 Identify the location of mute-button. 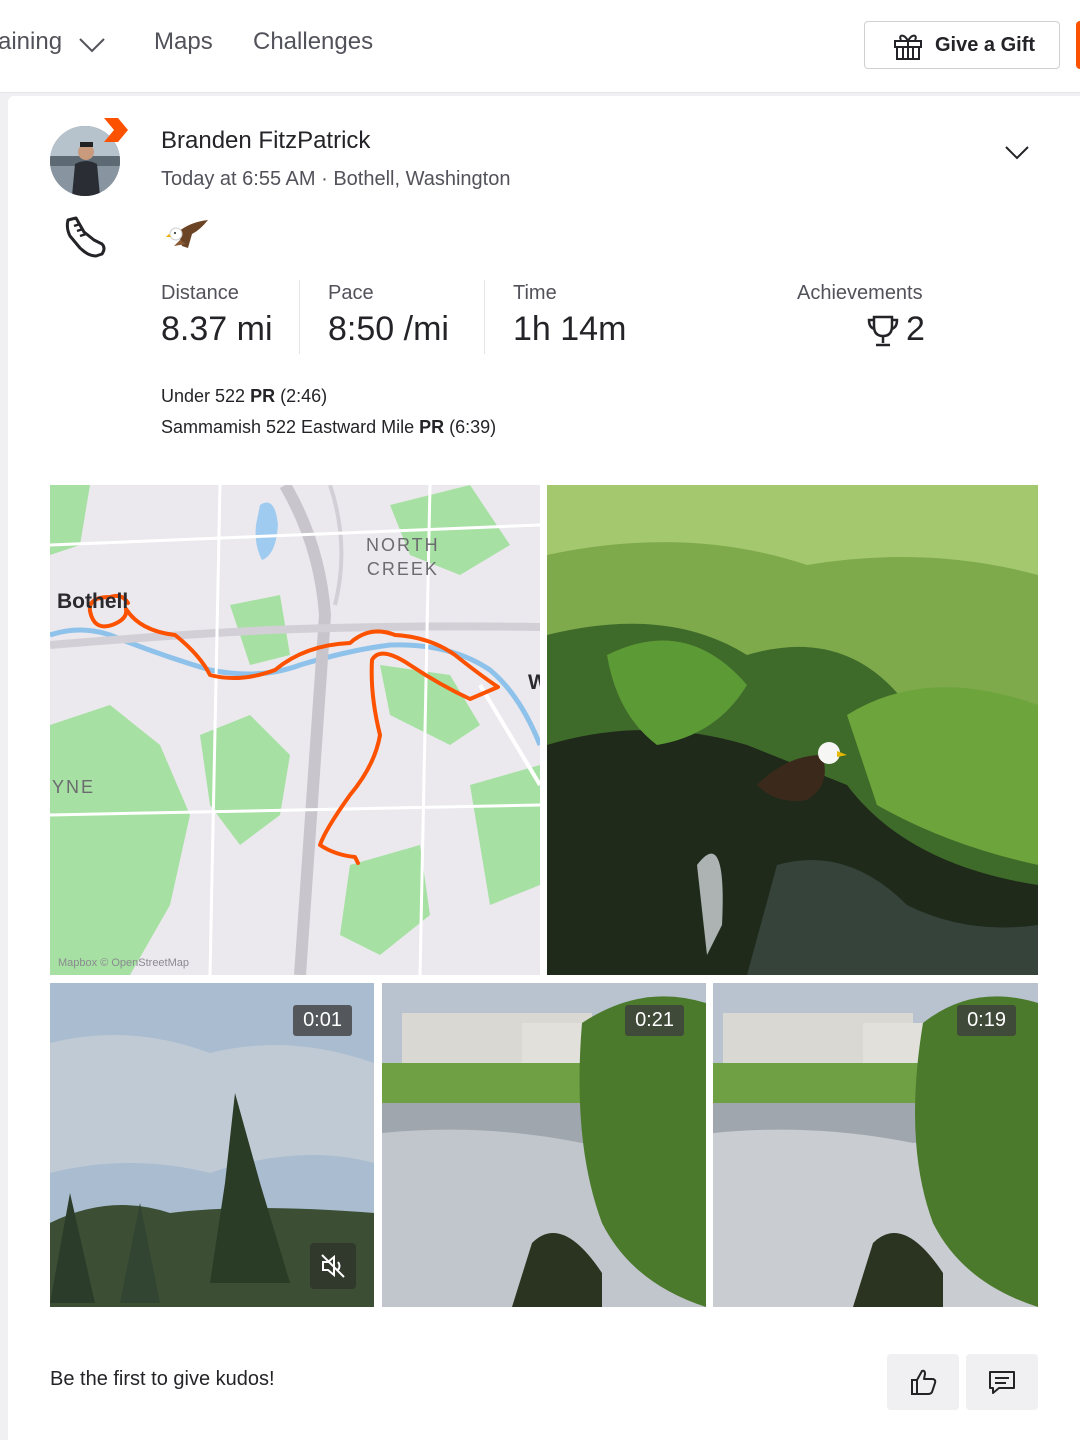
(333, 1266).